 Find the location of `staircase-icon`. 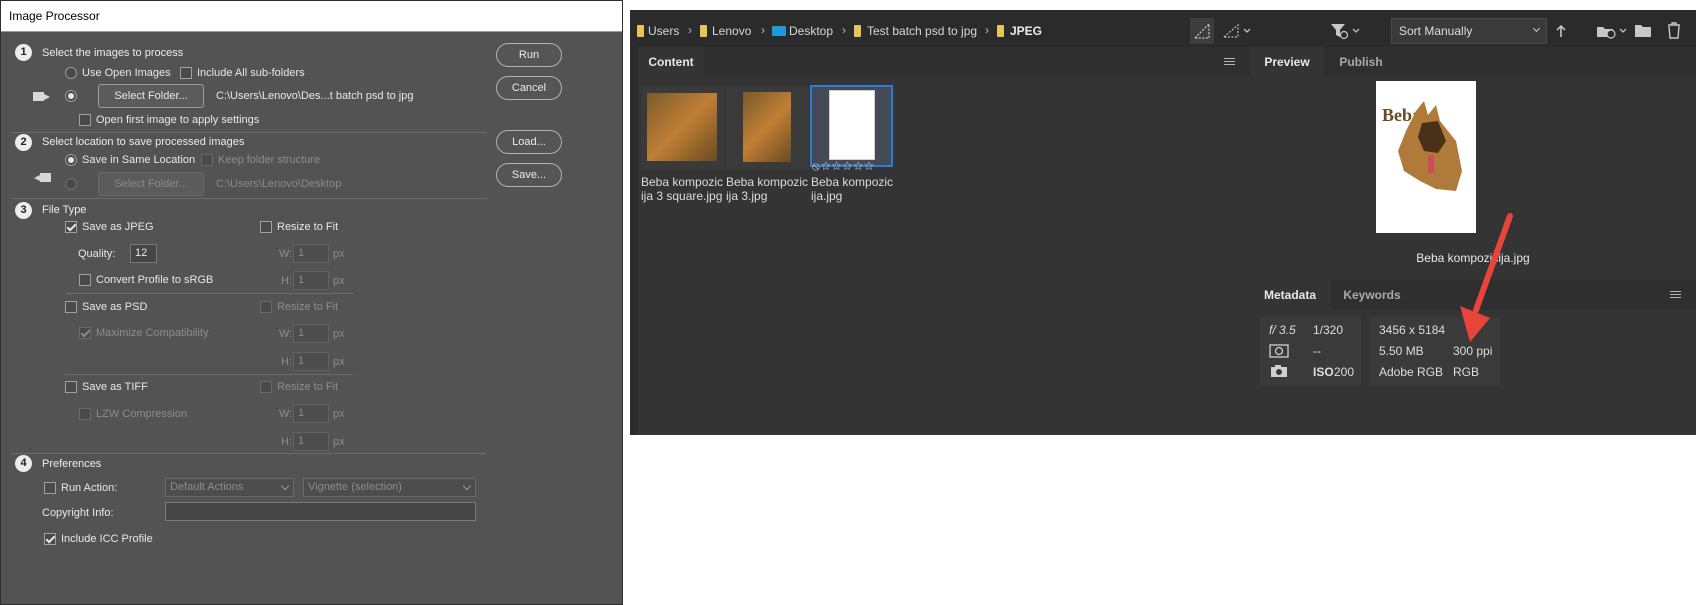

staircase-icon is located at coordinates (1201, 30).